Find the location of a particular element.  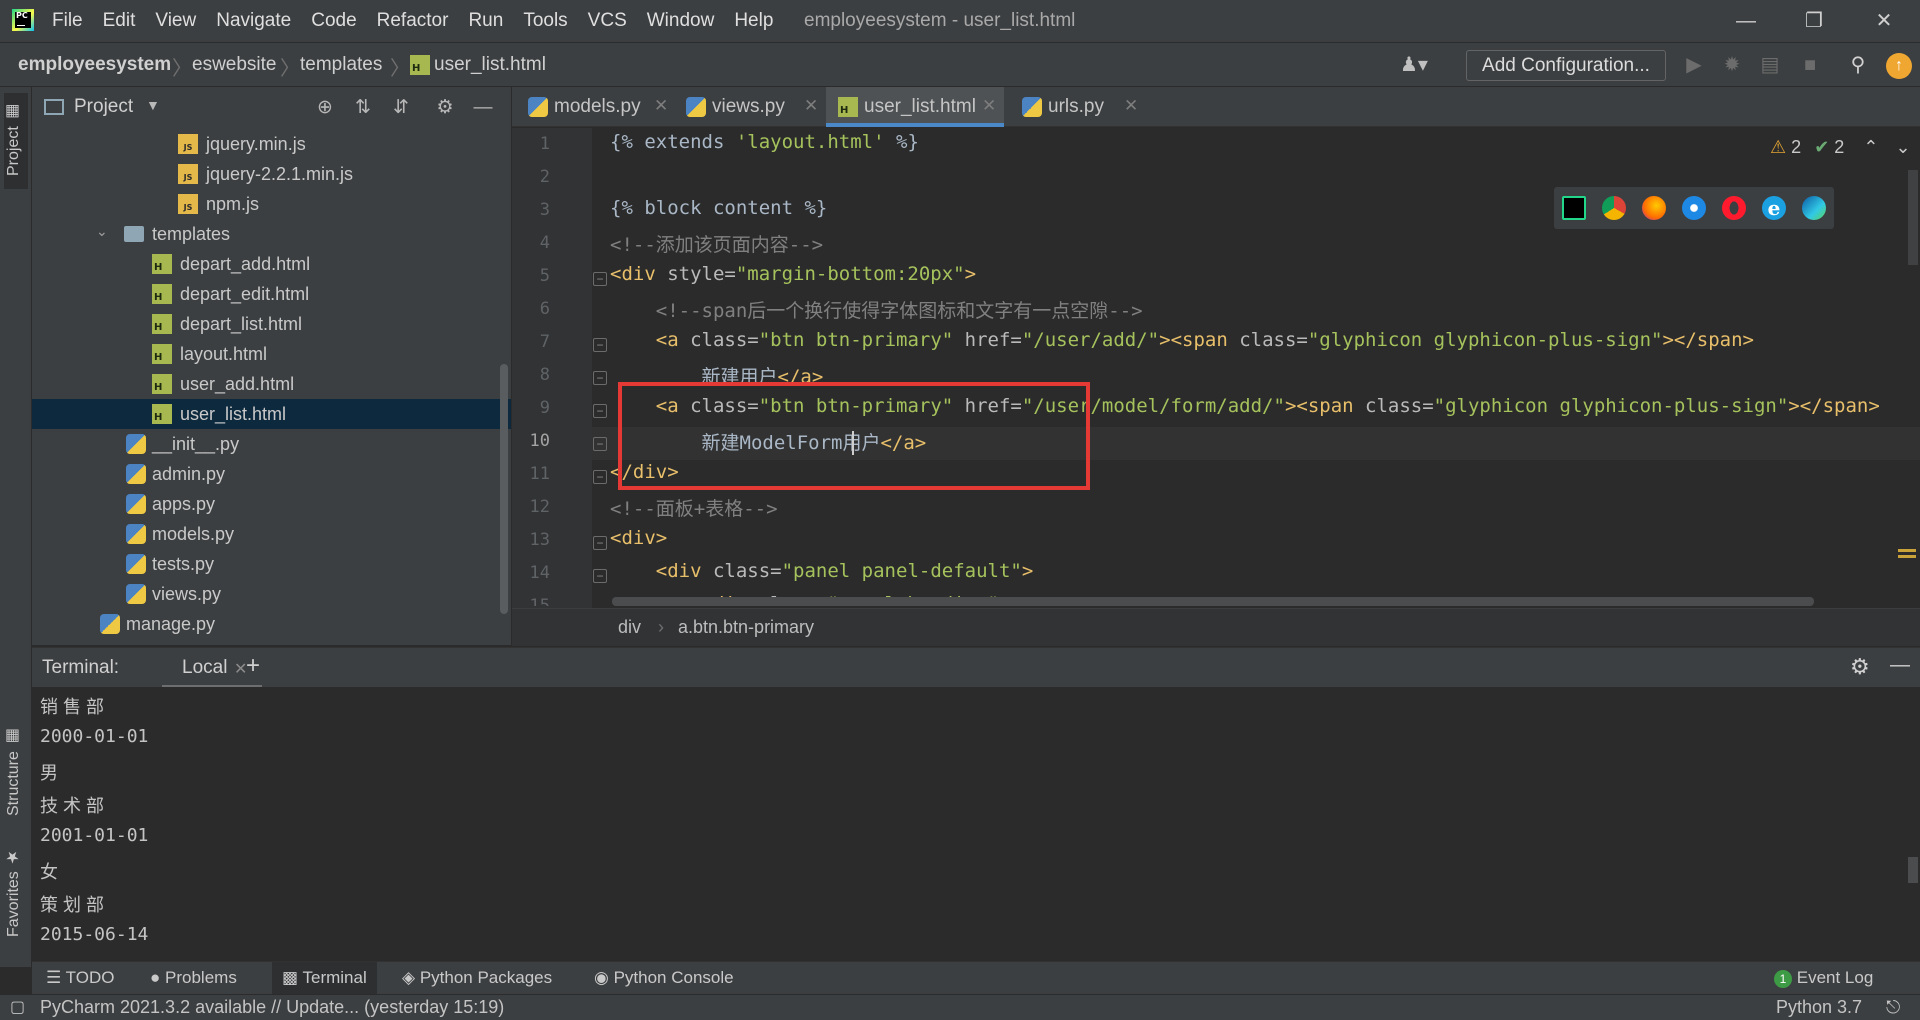

tool-python-console: ◉ Python Console is located at coordinates (664, 978).